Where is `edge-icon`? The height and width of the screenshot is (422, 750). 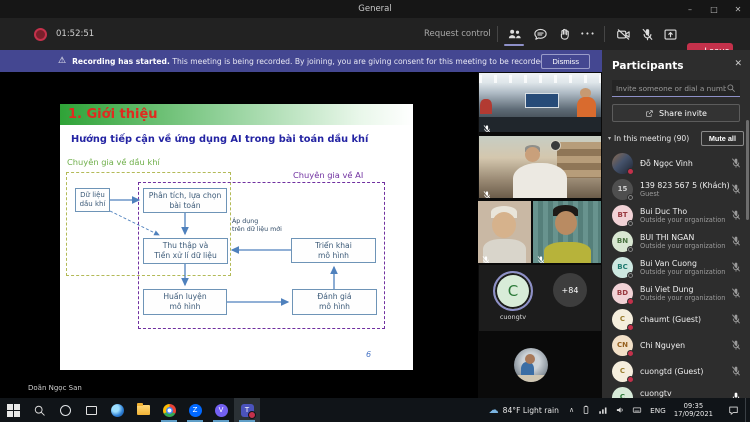
edge-icon is located at coordinates (117, 410).